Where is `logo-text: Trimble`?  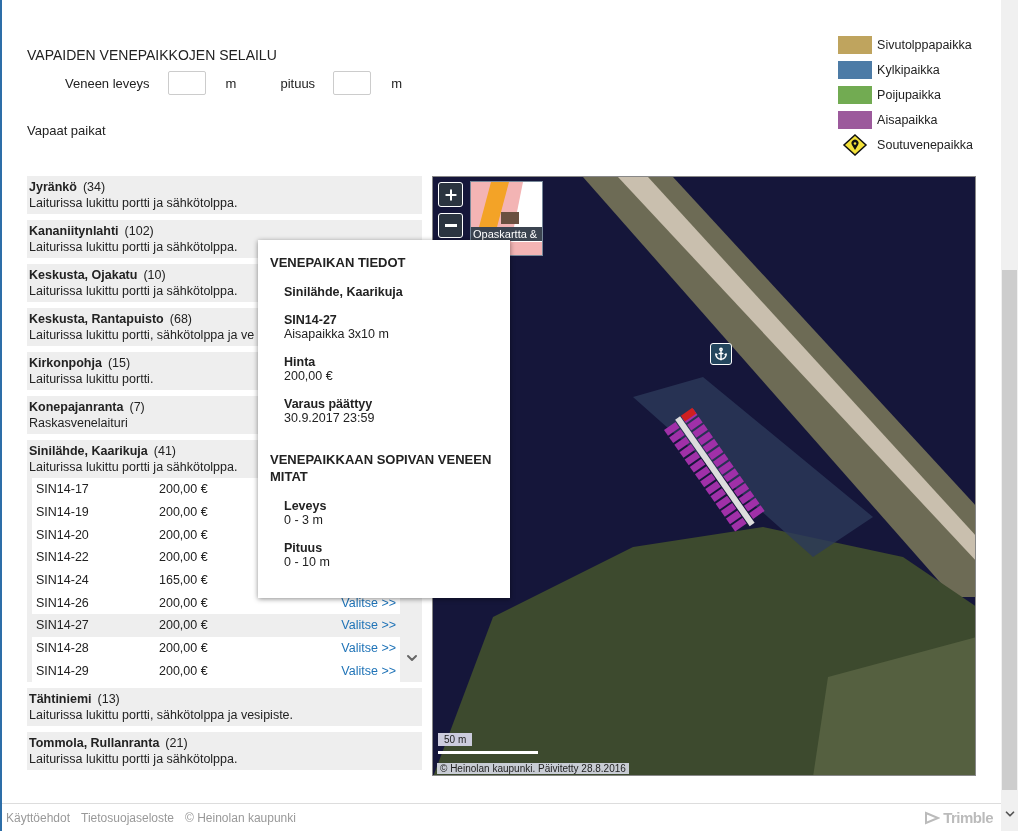 logo-text: Trimble is located at coordinates (968, 817).